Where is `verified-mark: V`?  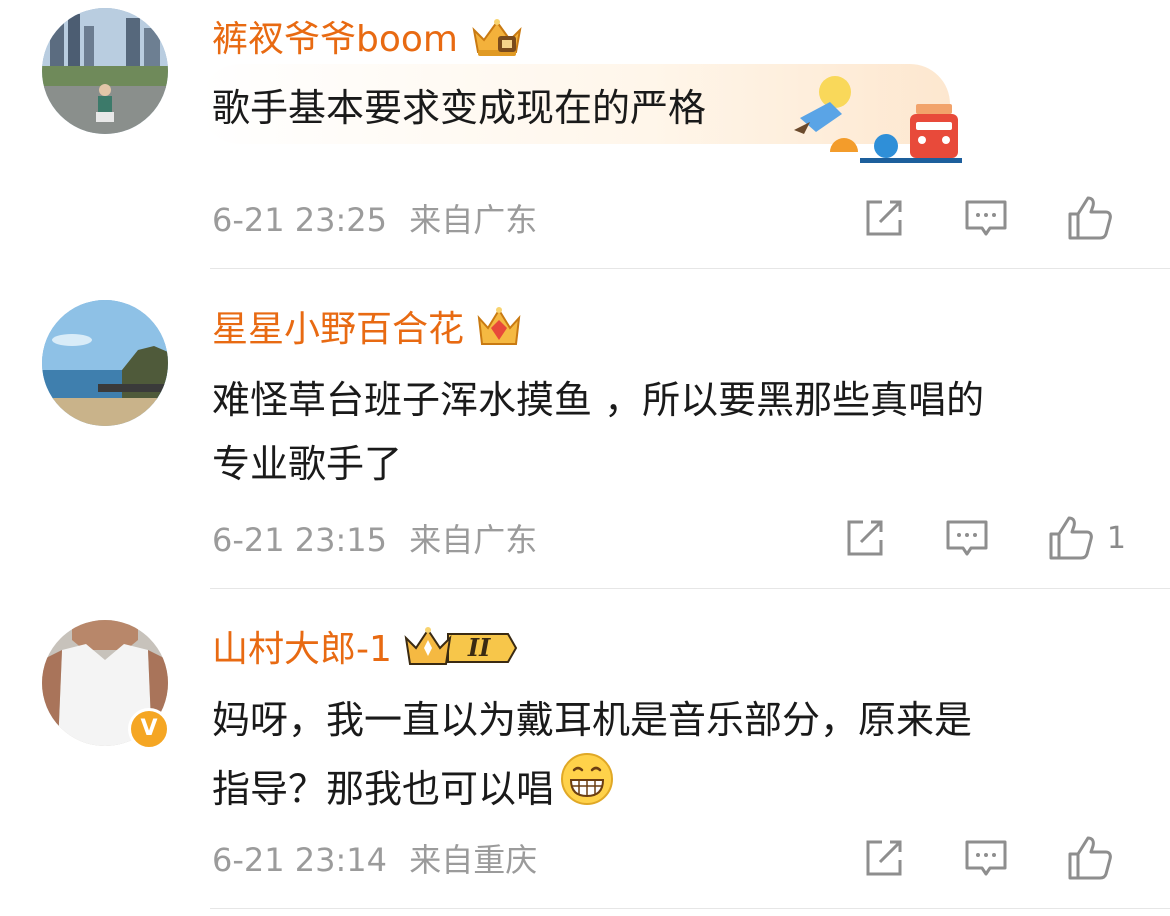 verified-mark: V is located at coordinates (149, 728).